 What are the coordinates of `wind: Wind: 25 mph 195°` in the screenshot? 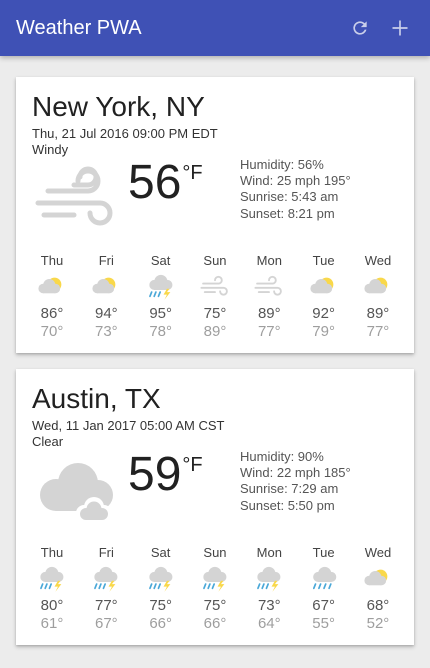 It's located at (295, 181).